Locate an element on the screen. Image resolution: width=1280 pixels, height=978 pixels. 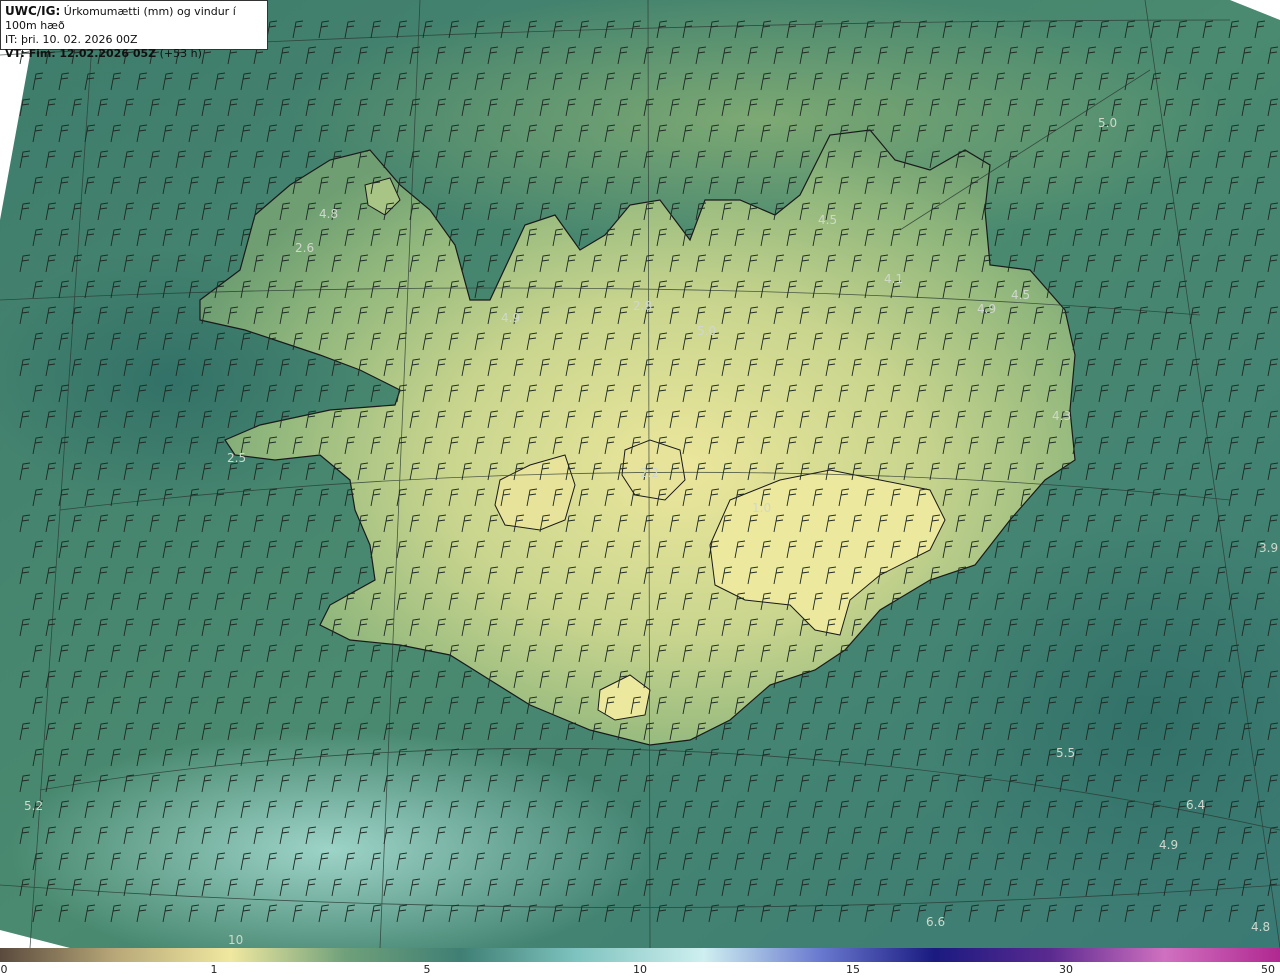
model-label: UWC/IG: is located at coordinates (33, 11).